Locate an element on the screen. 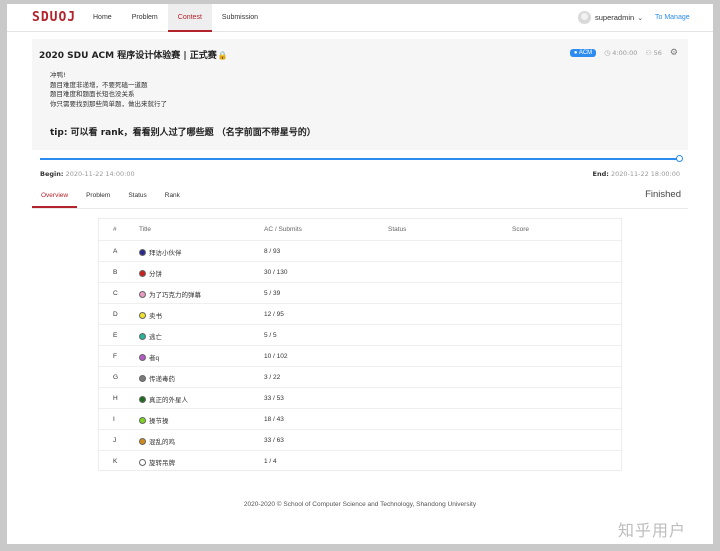 Image resolution: width=720 pixels, height=551 pixels. ac-submits: 33 / 63 is located at coordinates (274, 440).